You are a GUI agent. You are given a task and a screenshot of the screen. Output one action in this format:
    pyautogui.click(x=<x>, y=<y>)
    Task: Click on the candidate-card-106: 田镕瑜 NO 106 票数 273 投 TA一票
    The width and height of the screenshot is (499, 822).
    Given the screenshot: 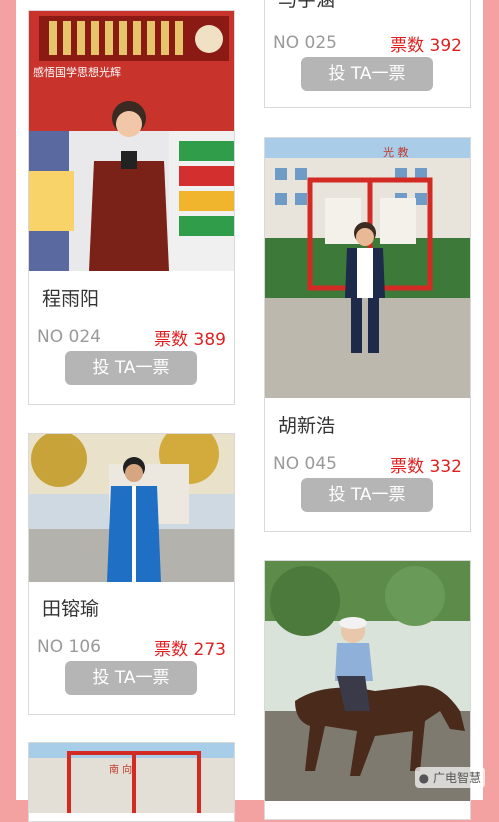 What is the action you would take?
    pyautogui.click(x=131, y=574)
    